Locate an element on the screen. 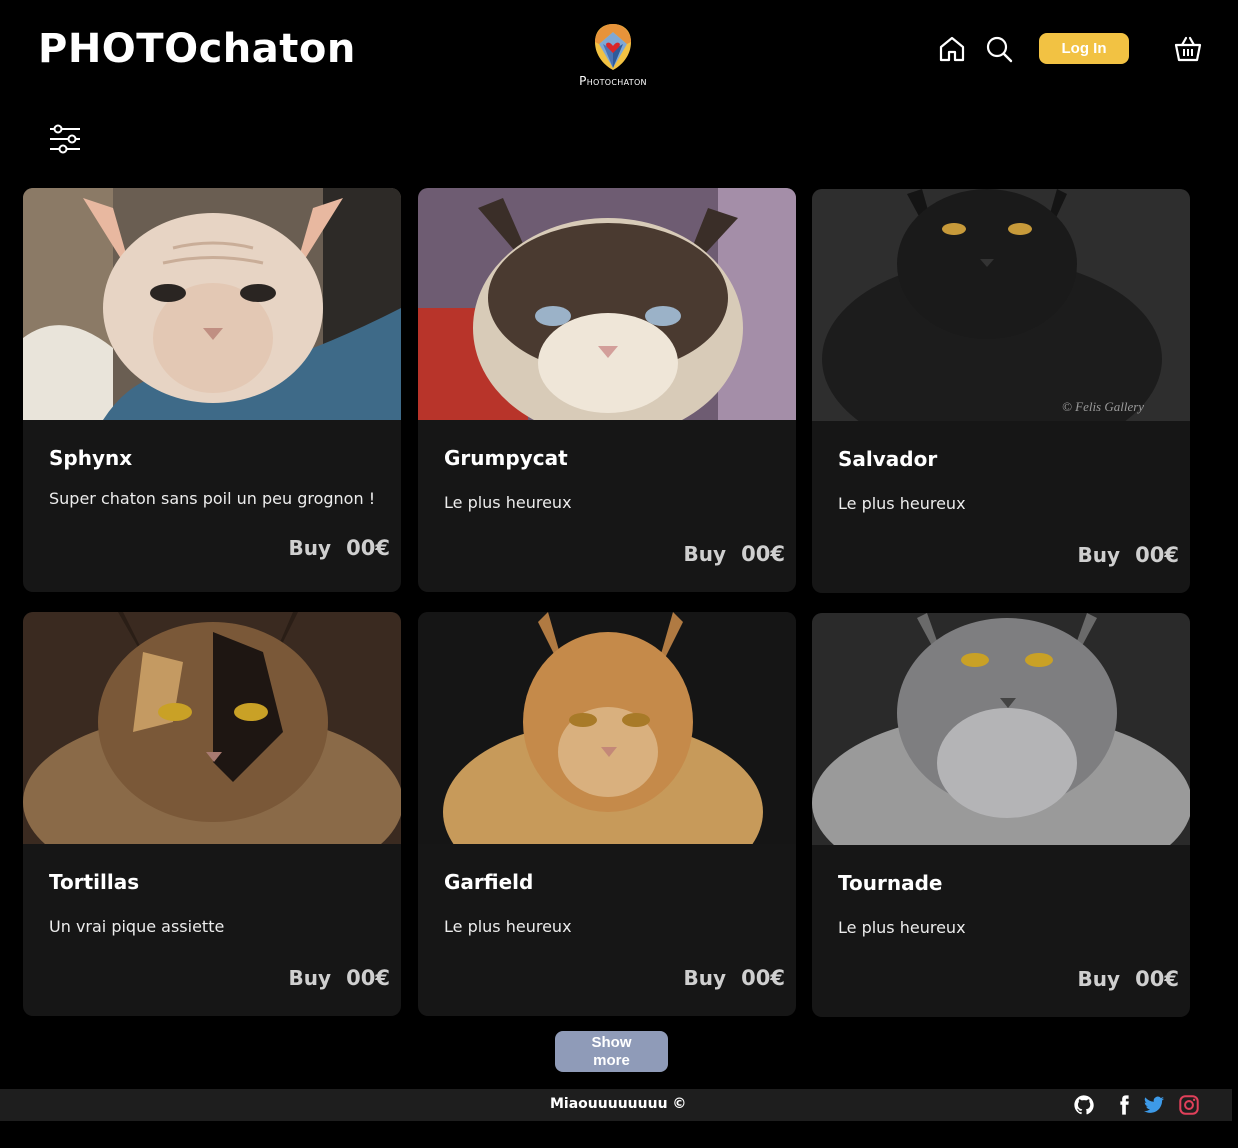  card-title: Salvador is located at coordinates (888, 459).